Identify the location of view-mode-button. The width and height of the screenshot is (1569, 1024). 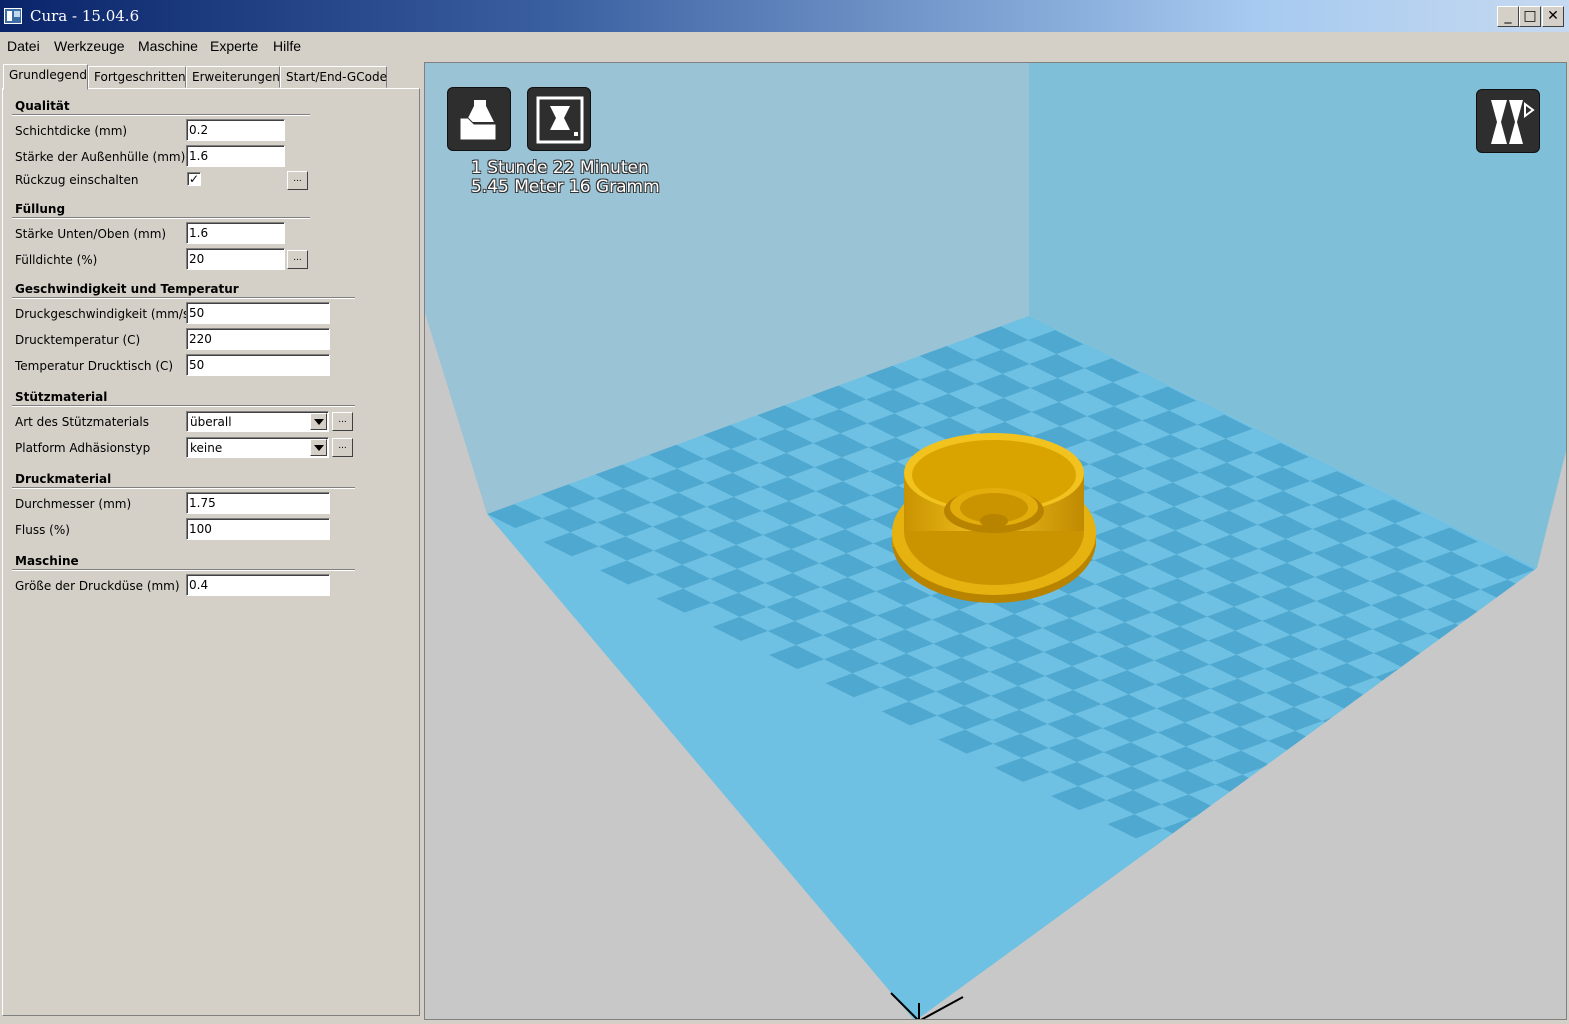
(1508, 121).